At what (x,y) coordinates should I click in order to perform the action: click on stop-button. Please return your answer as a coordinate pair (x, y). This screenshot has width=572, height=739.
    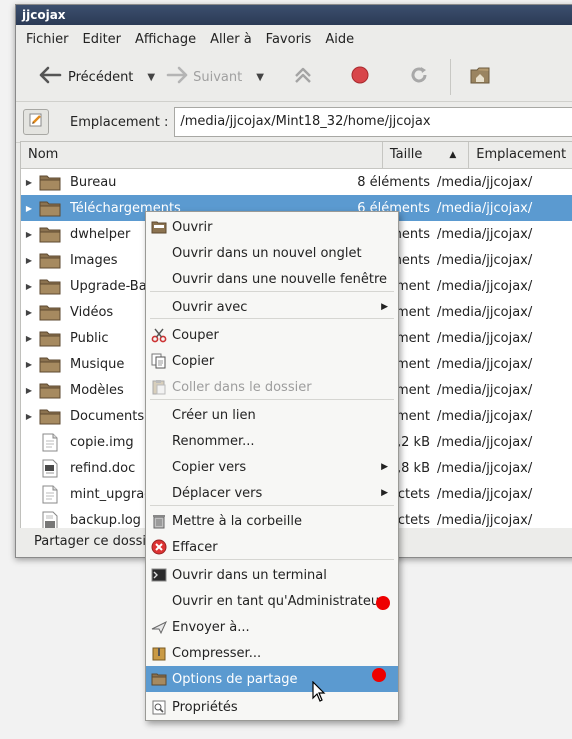
    Looking at the image, I should click on (360, 77).